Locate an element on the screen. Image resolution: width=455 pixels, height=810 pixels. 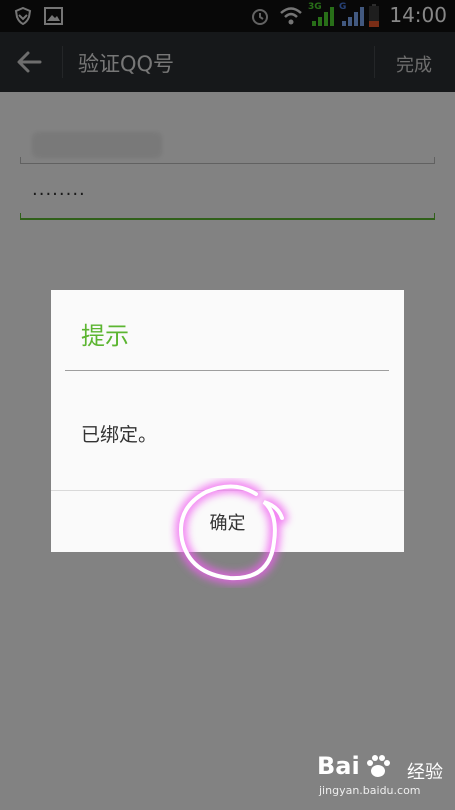
confirm-button-label: 确定 is located at coordinates (227, 523).